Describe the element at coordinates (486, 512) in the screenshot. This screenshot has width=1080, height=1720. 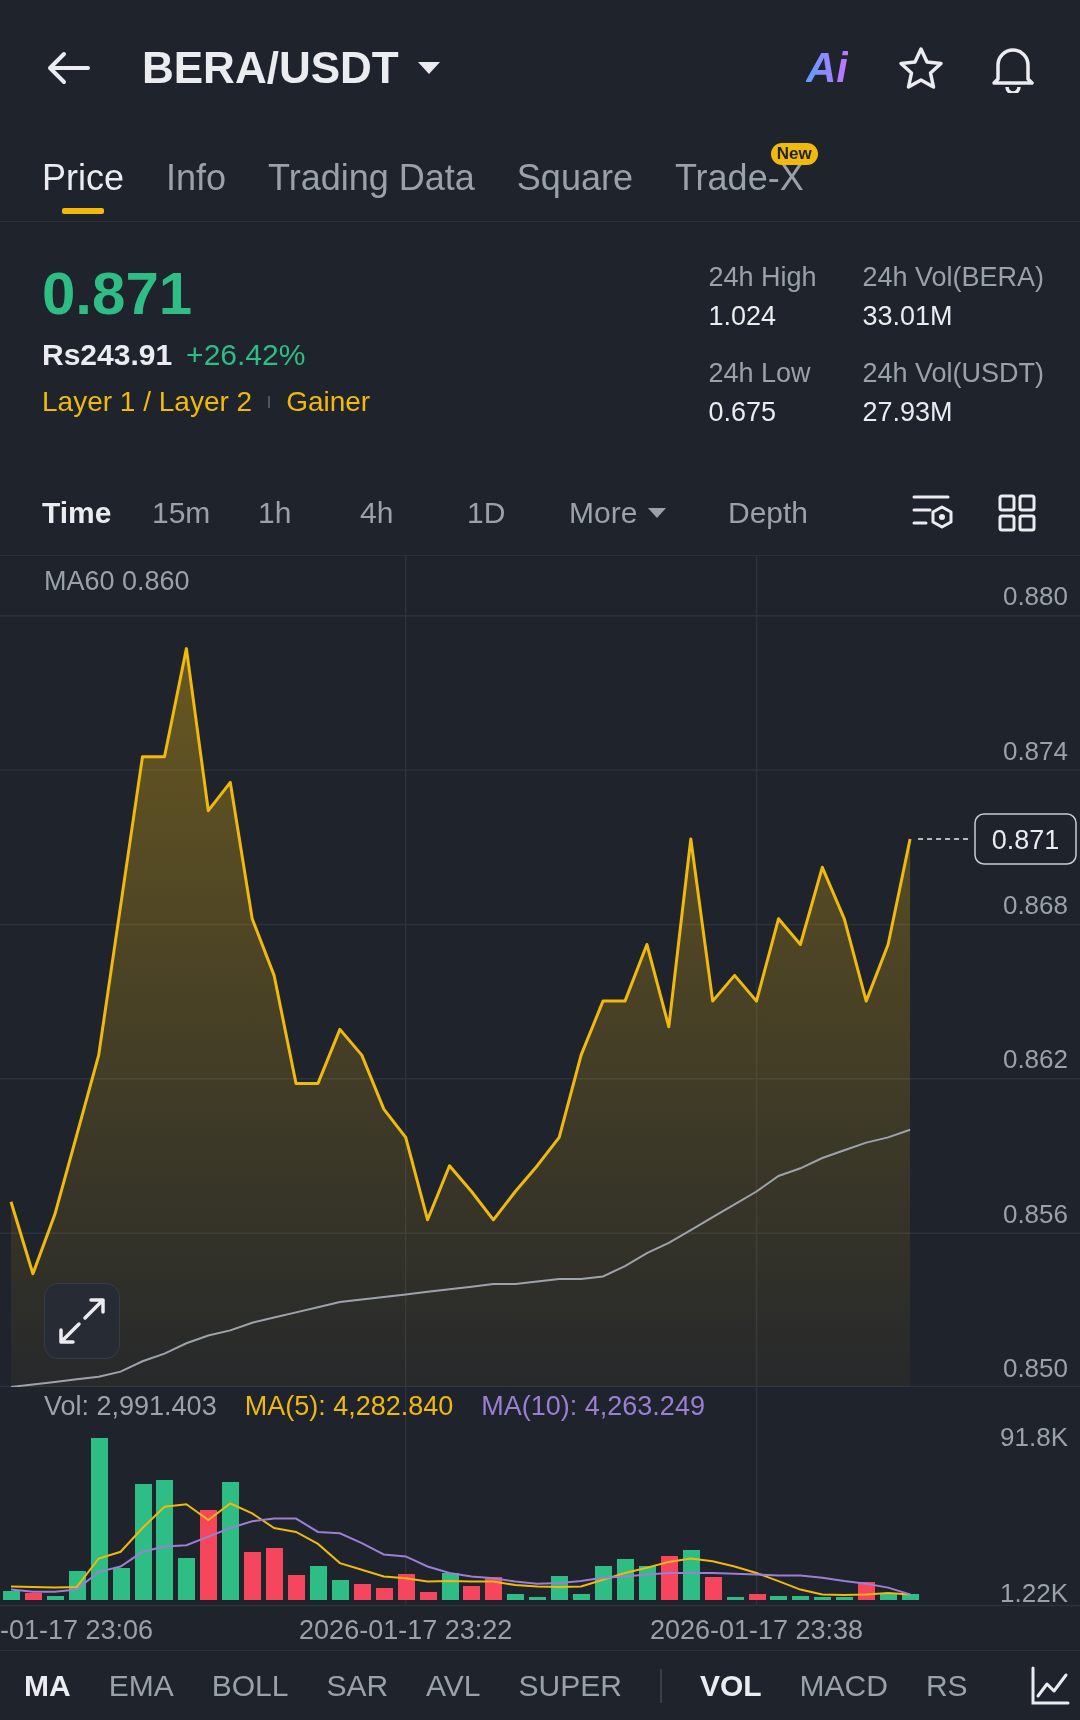
I see `interval-option: 1D` at that location.